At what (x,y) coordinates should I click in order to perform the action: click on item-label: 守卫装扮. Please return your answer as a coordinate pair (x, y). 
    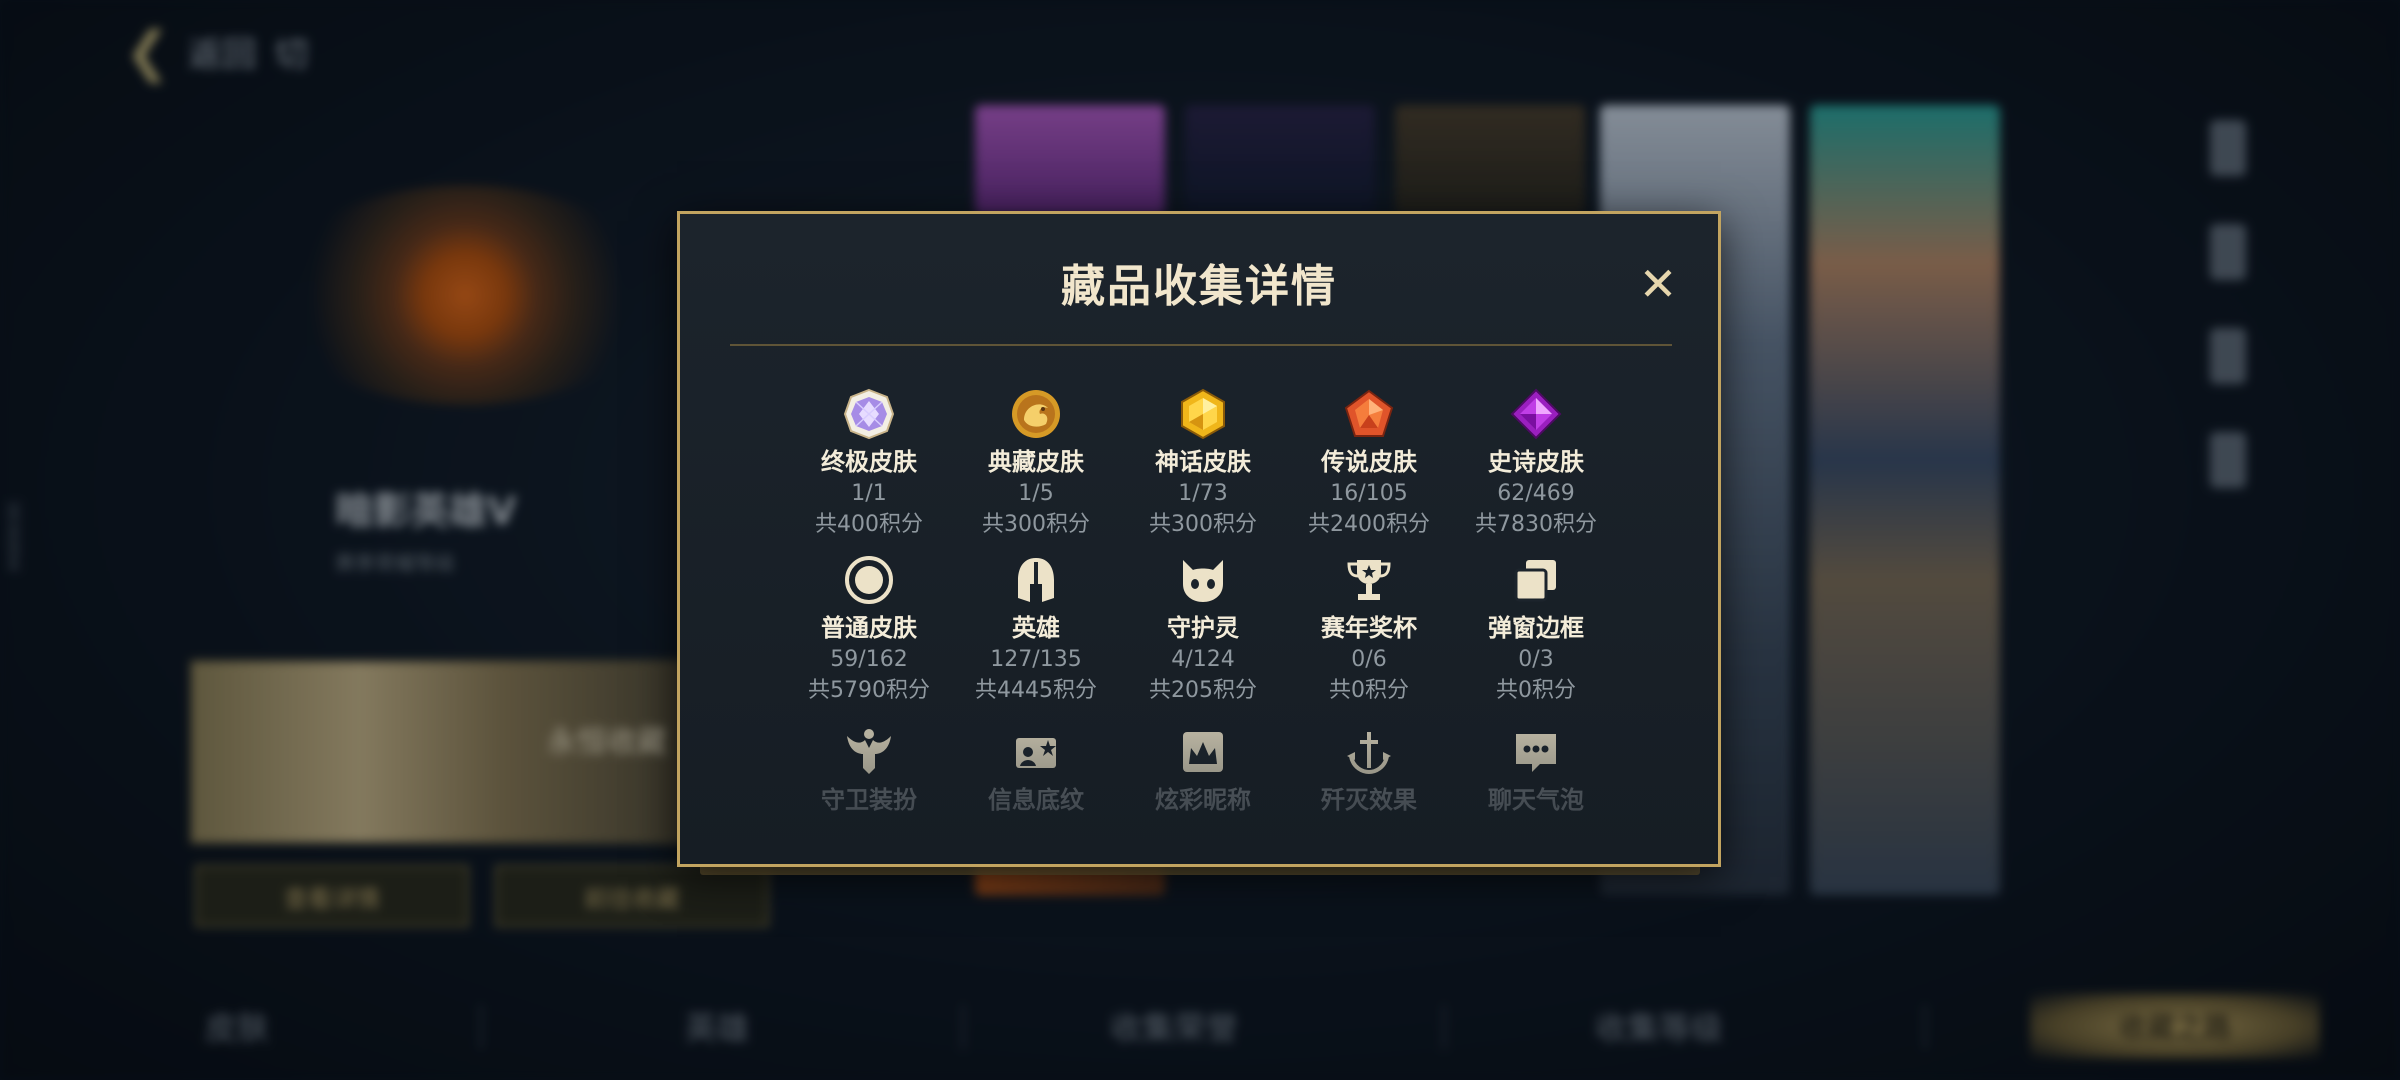
    Looking at the image, I should click on (869, 800).